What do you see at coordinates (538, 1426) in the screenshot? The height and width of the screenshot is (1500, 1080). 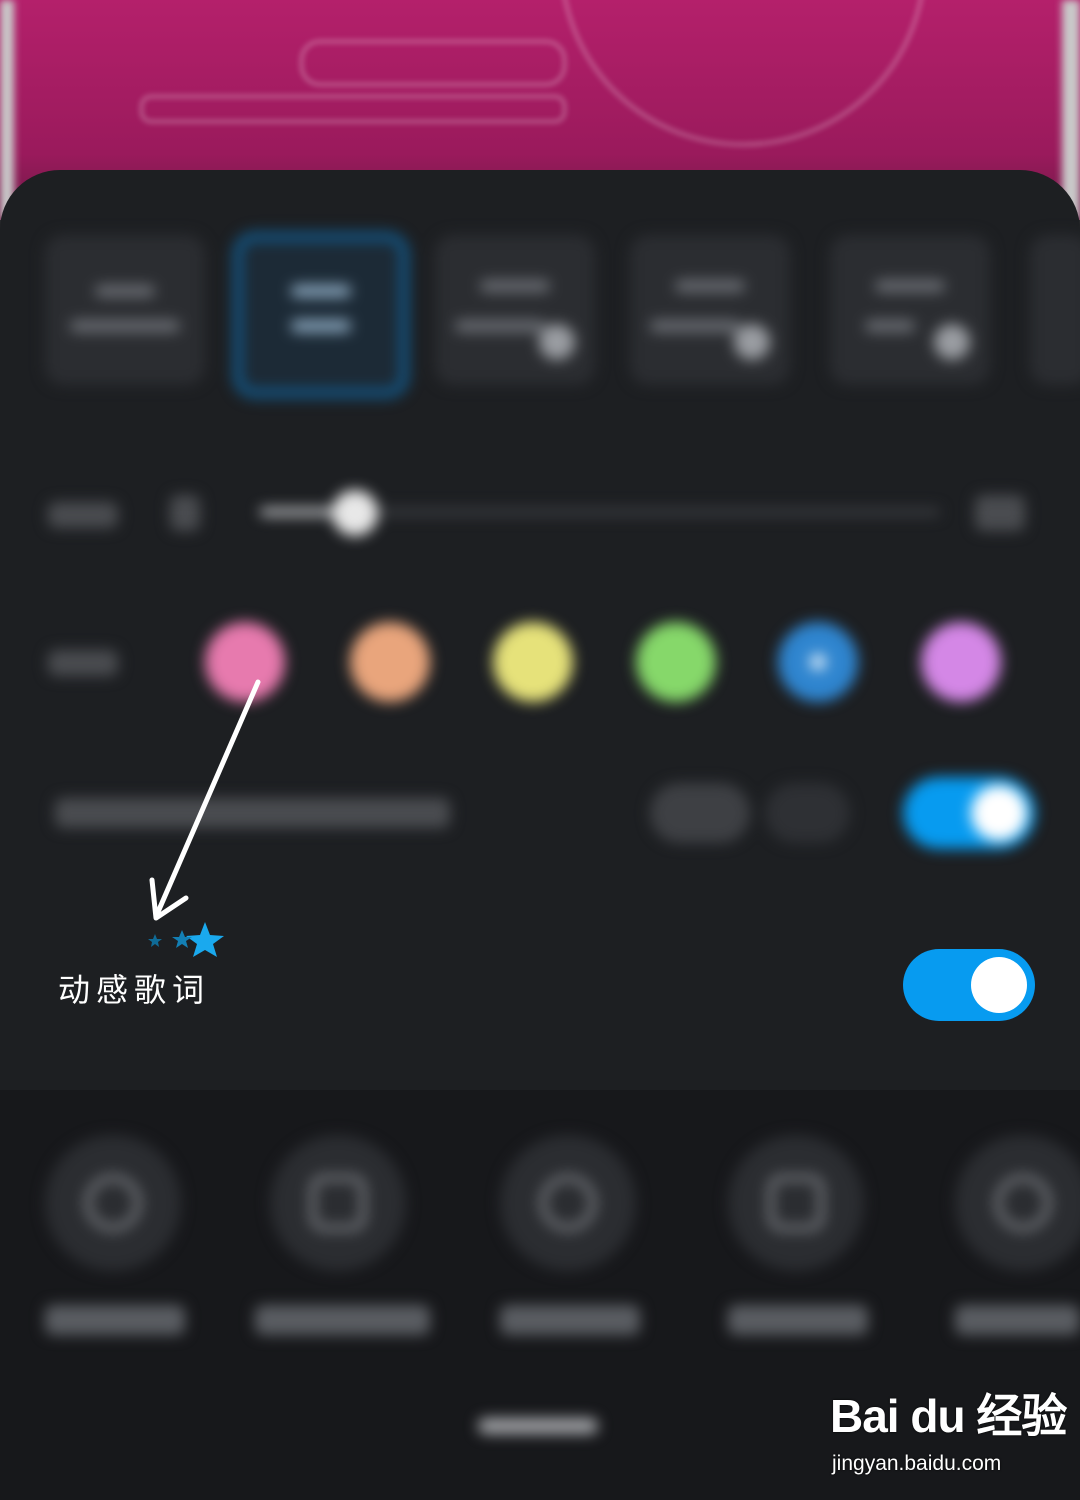 I see `home-indicator` at bounding box center [538, 1426].